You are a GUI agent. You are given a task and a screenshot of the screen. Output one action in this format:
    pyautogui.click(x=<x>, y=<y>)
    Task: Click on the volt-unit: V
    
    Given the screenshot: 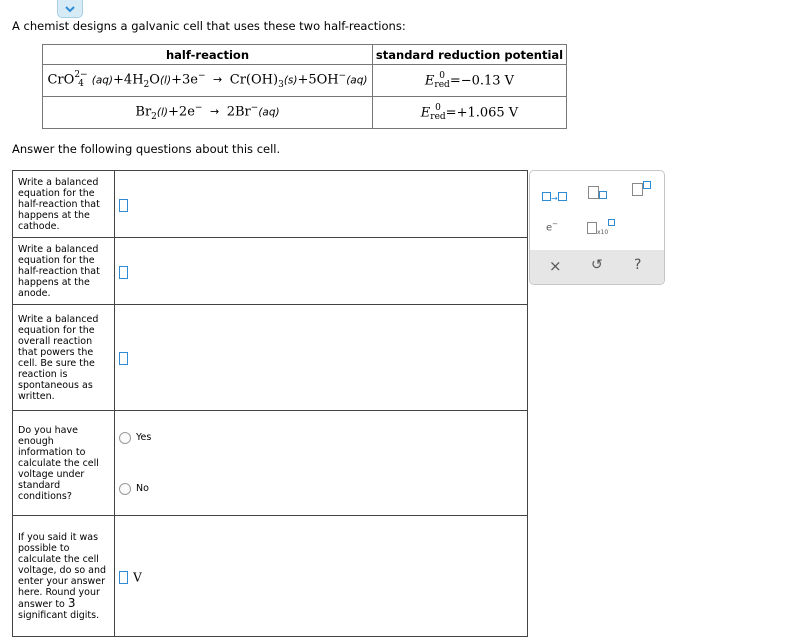 What is the action you would take?
    pyautogui.click(x=137, y=577)
    